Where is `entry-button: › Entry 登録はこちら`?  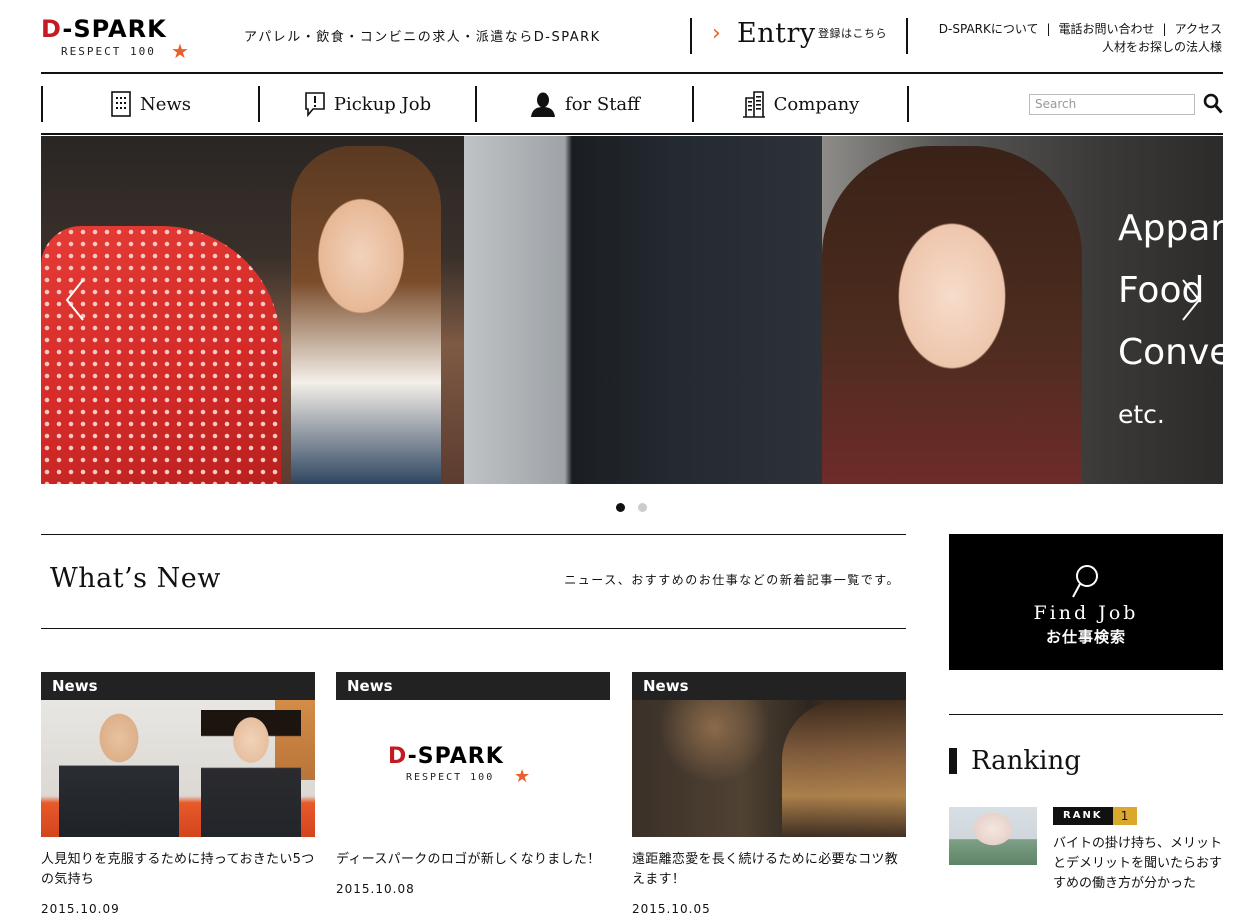 entry-button: › Entry 登録はこちら is located at coordinates (799, 36).